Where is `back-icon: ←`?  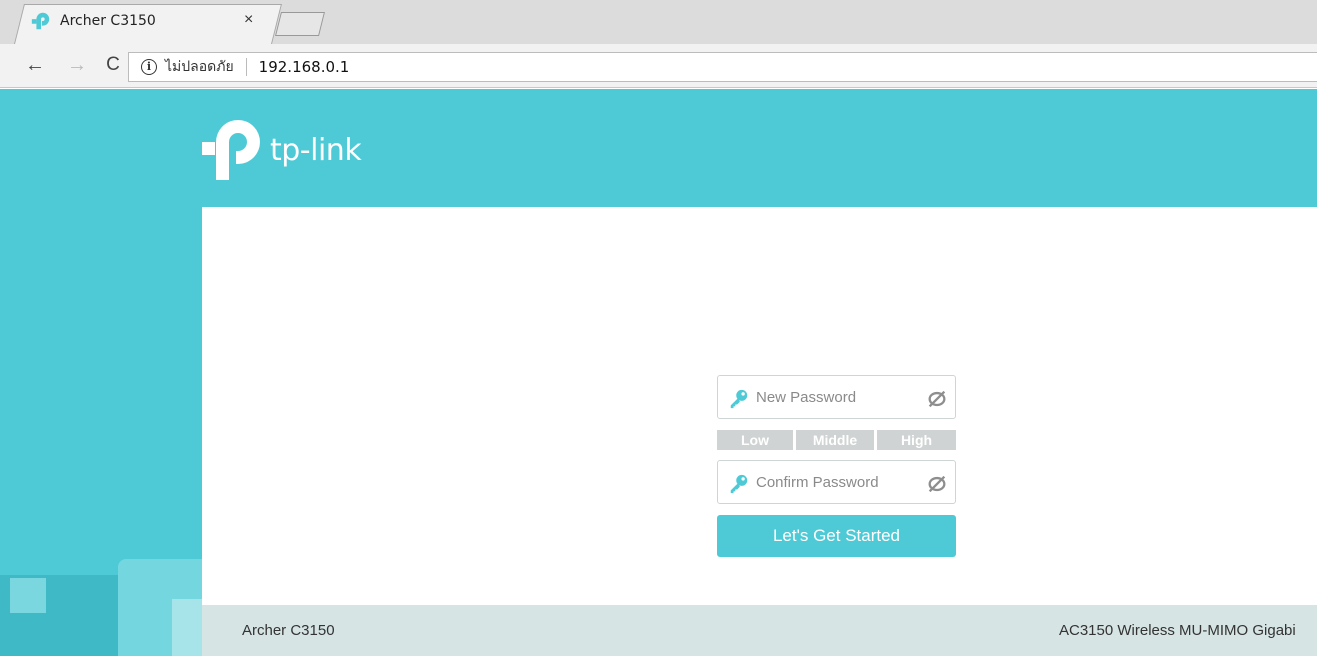 back-icon: ← is located at coordinates (35, 65).